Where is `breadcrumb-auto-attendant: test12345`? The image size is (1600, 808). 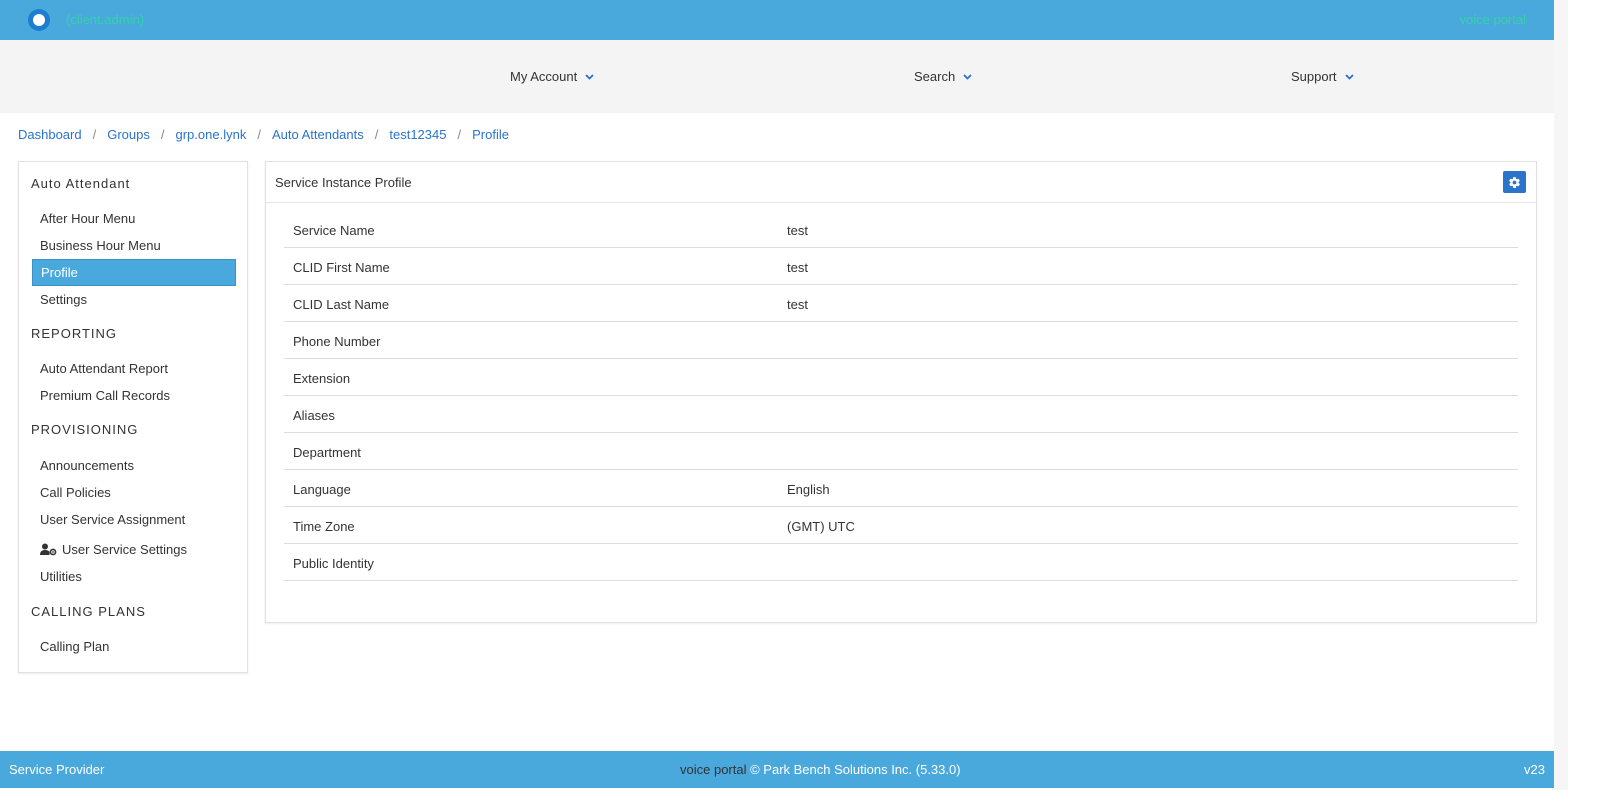 breadcrumb-auto-attendant: test12345 is located at coordinates (417, 134).